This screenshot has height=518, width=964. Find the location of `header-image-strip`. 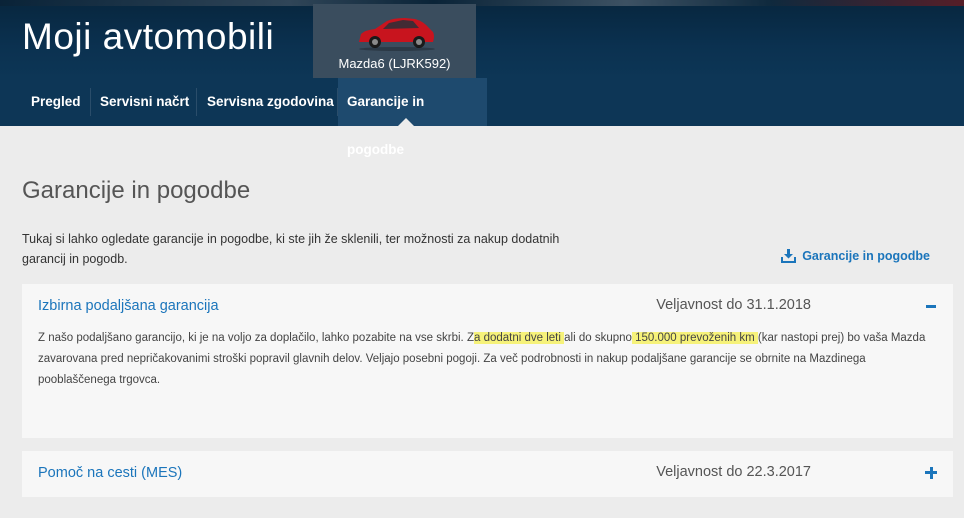

header-image-strip is located at coordinates (482, 3).